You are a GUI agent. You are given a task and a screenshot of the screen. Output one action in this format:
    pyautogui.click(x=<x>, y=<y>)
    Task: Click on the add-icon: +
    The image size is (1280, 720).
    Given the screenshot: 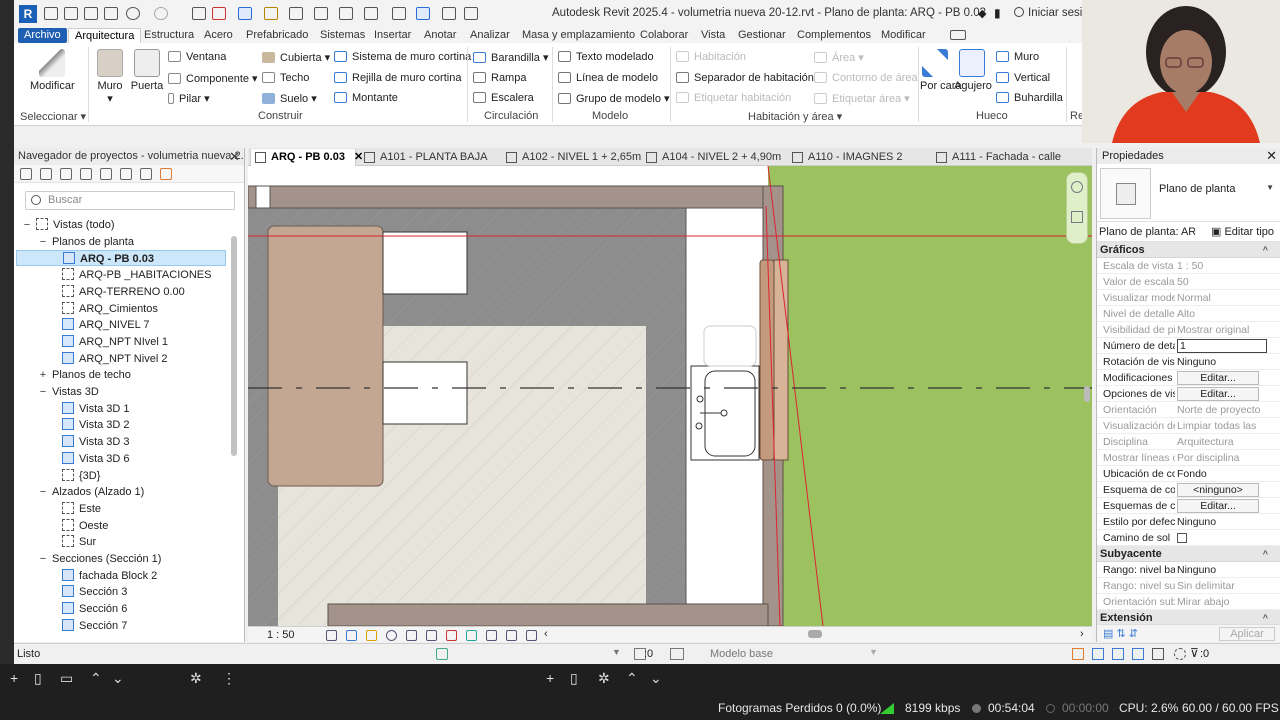 What is the action you would take?
    pyautogui.click(x=14, y=678)
    